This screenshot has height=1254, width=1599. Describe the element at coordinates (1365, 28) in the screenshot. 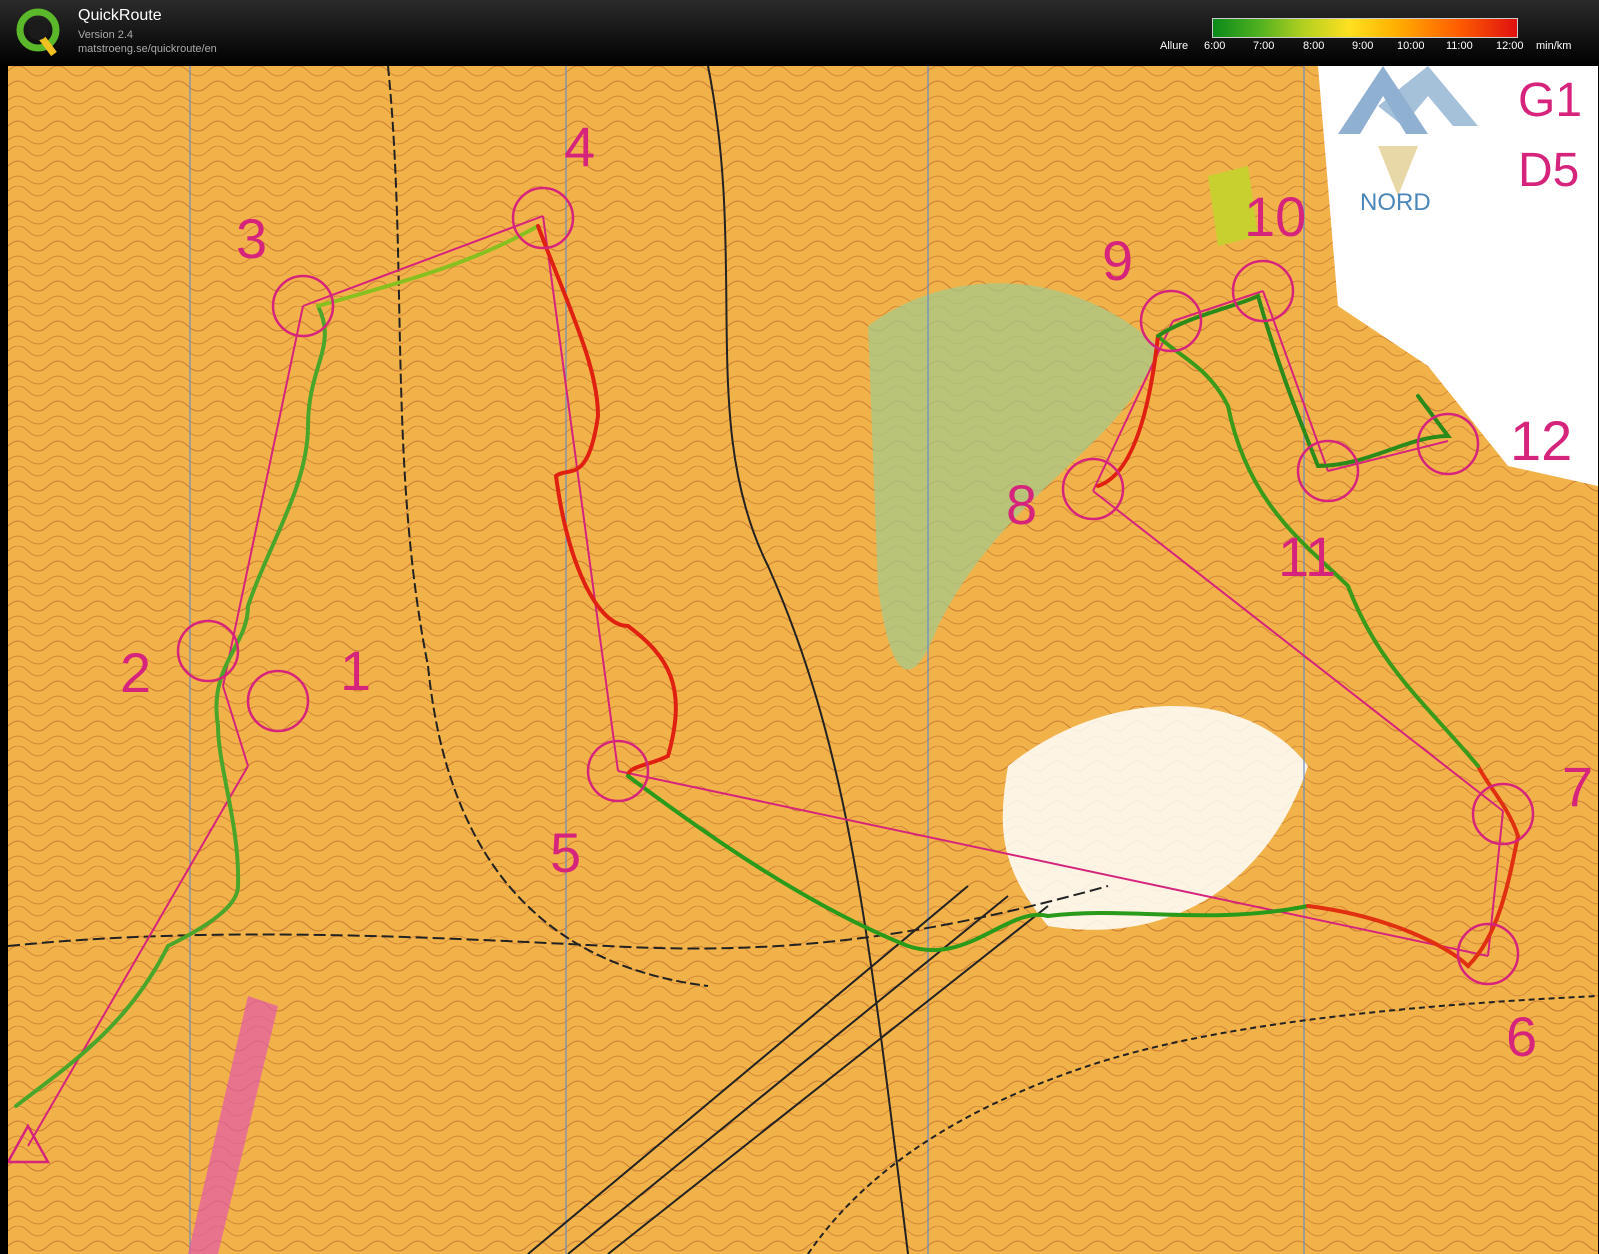

I see `pace-legend-bar` at that location.